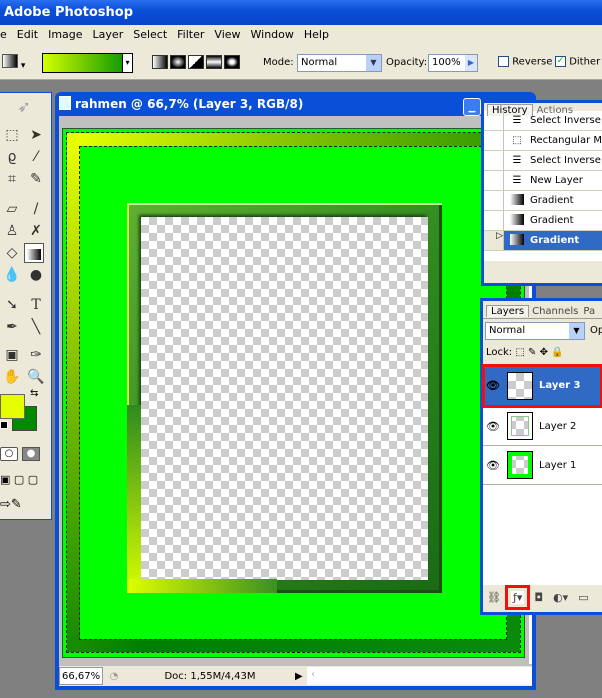  Describe the element at coordinates (555, 311) in the screenshot. I see `tab-channels: Channels` at that location.